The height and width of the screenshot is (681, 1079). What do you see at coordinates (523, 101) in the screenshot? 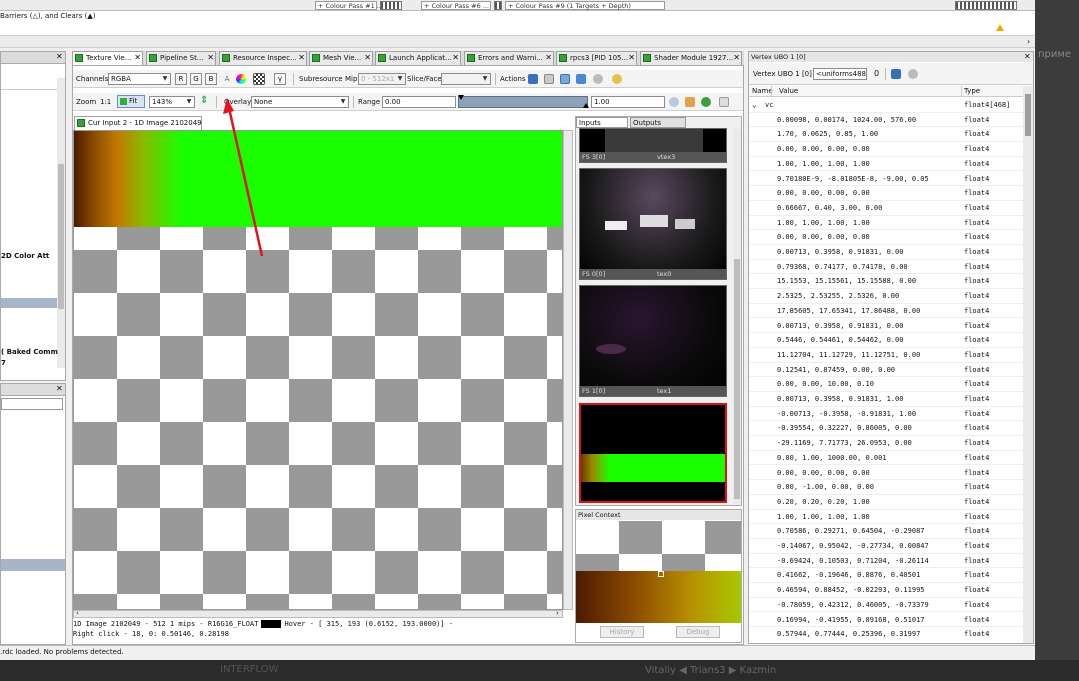
I see `range-slider` at bounding box center [523, 101].